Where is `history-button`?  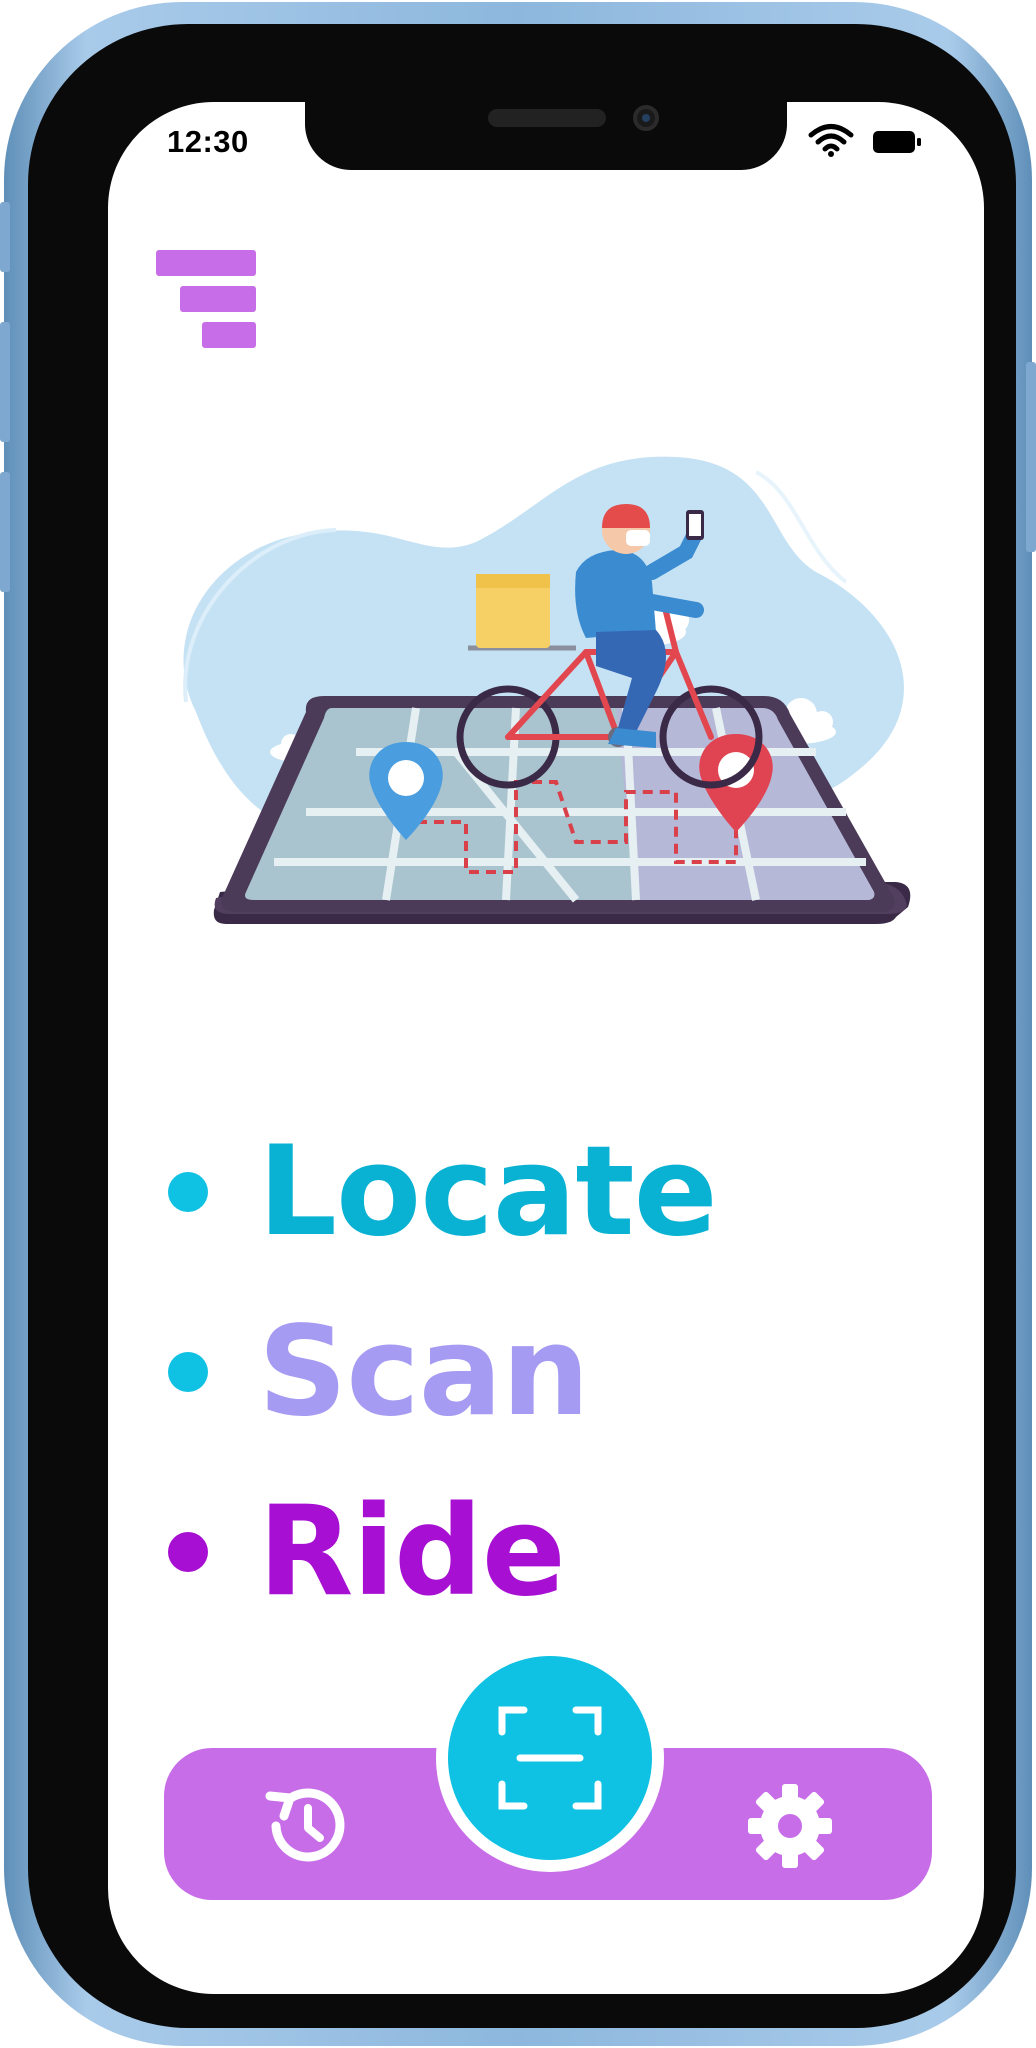
history-button is located at coordinates (306, 1826).